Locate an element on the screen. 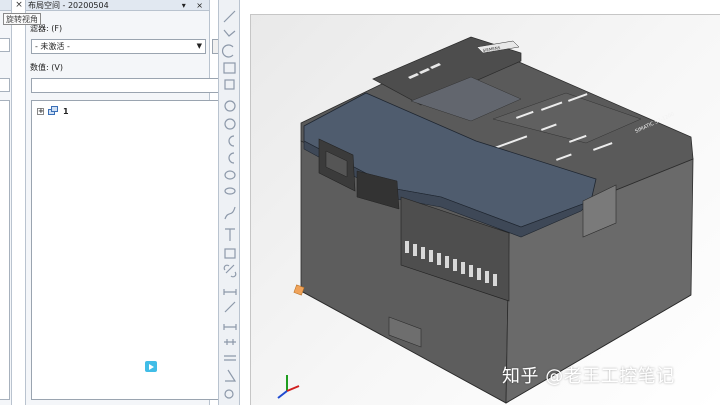 The height and width of the screenshot is (405, 720). panel-window-controls: ▾ × is located at coordinates (194, 5).